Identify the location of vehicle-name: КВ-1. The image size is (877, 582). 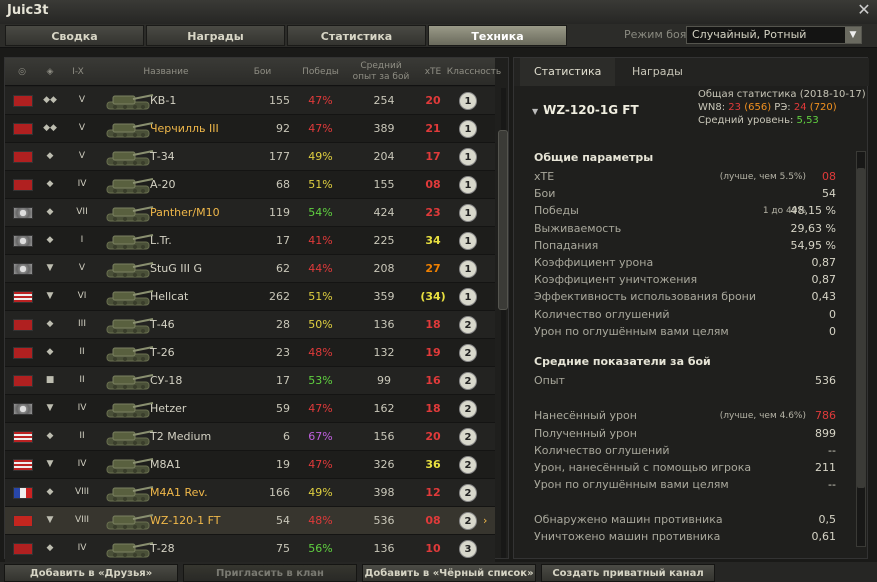
(163, 100).